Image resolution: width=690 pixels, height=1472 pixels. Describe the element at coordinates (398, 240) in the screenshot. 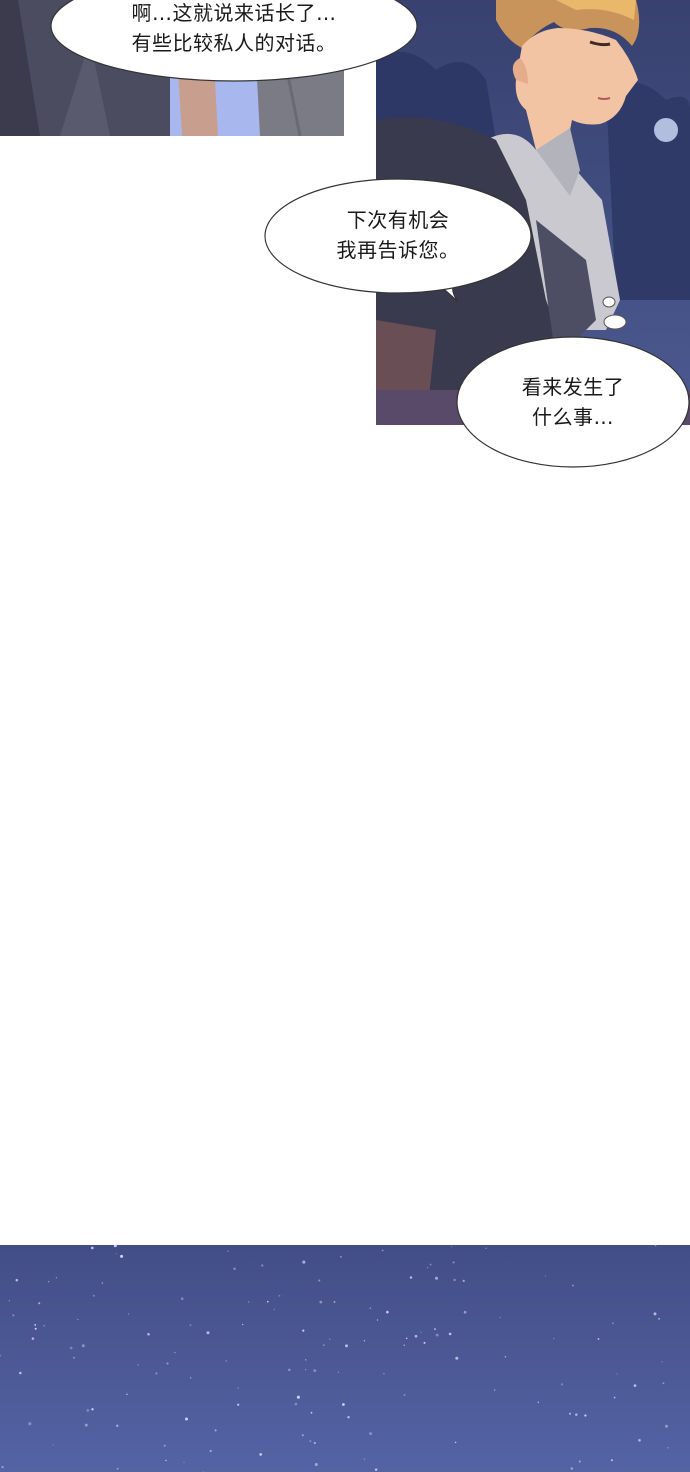

I see `speech-bubble: 下次有机会 我再告诉您。` at that location.